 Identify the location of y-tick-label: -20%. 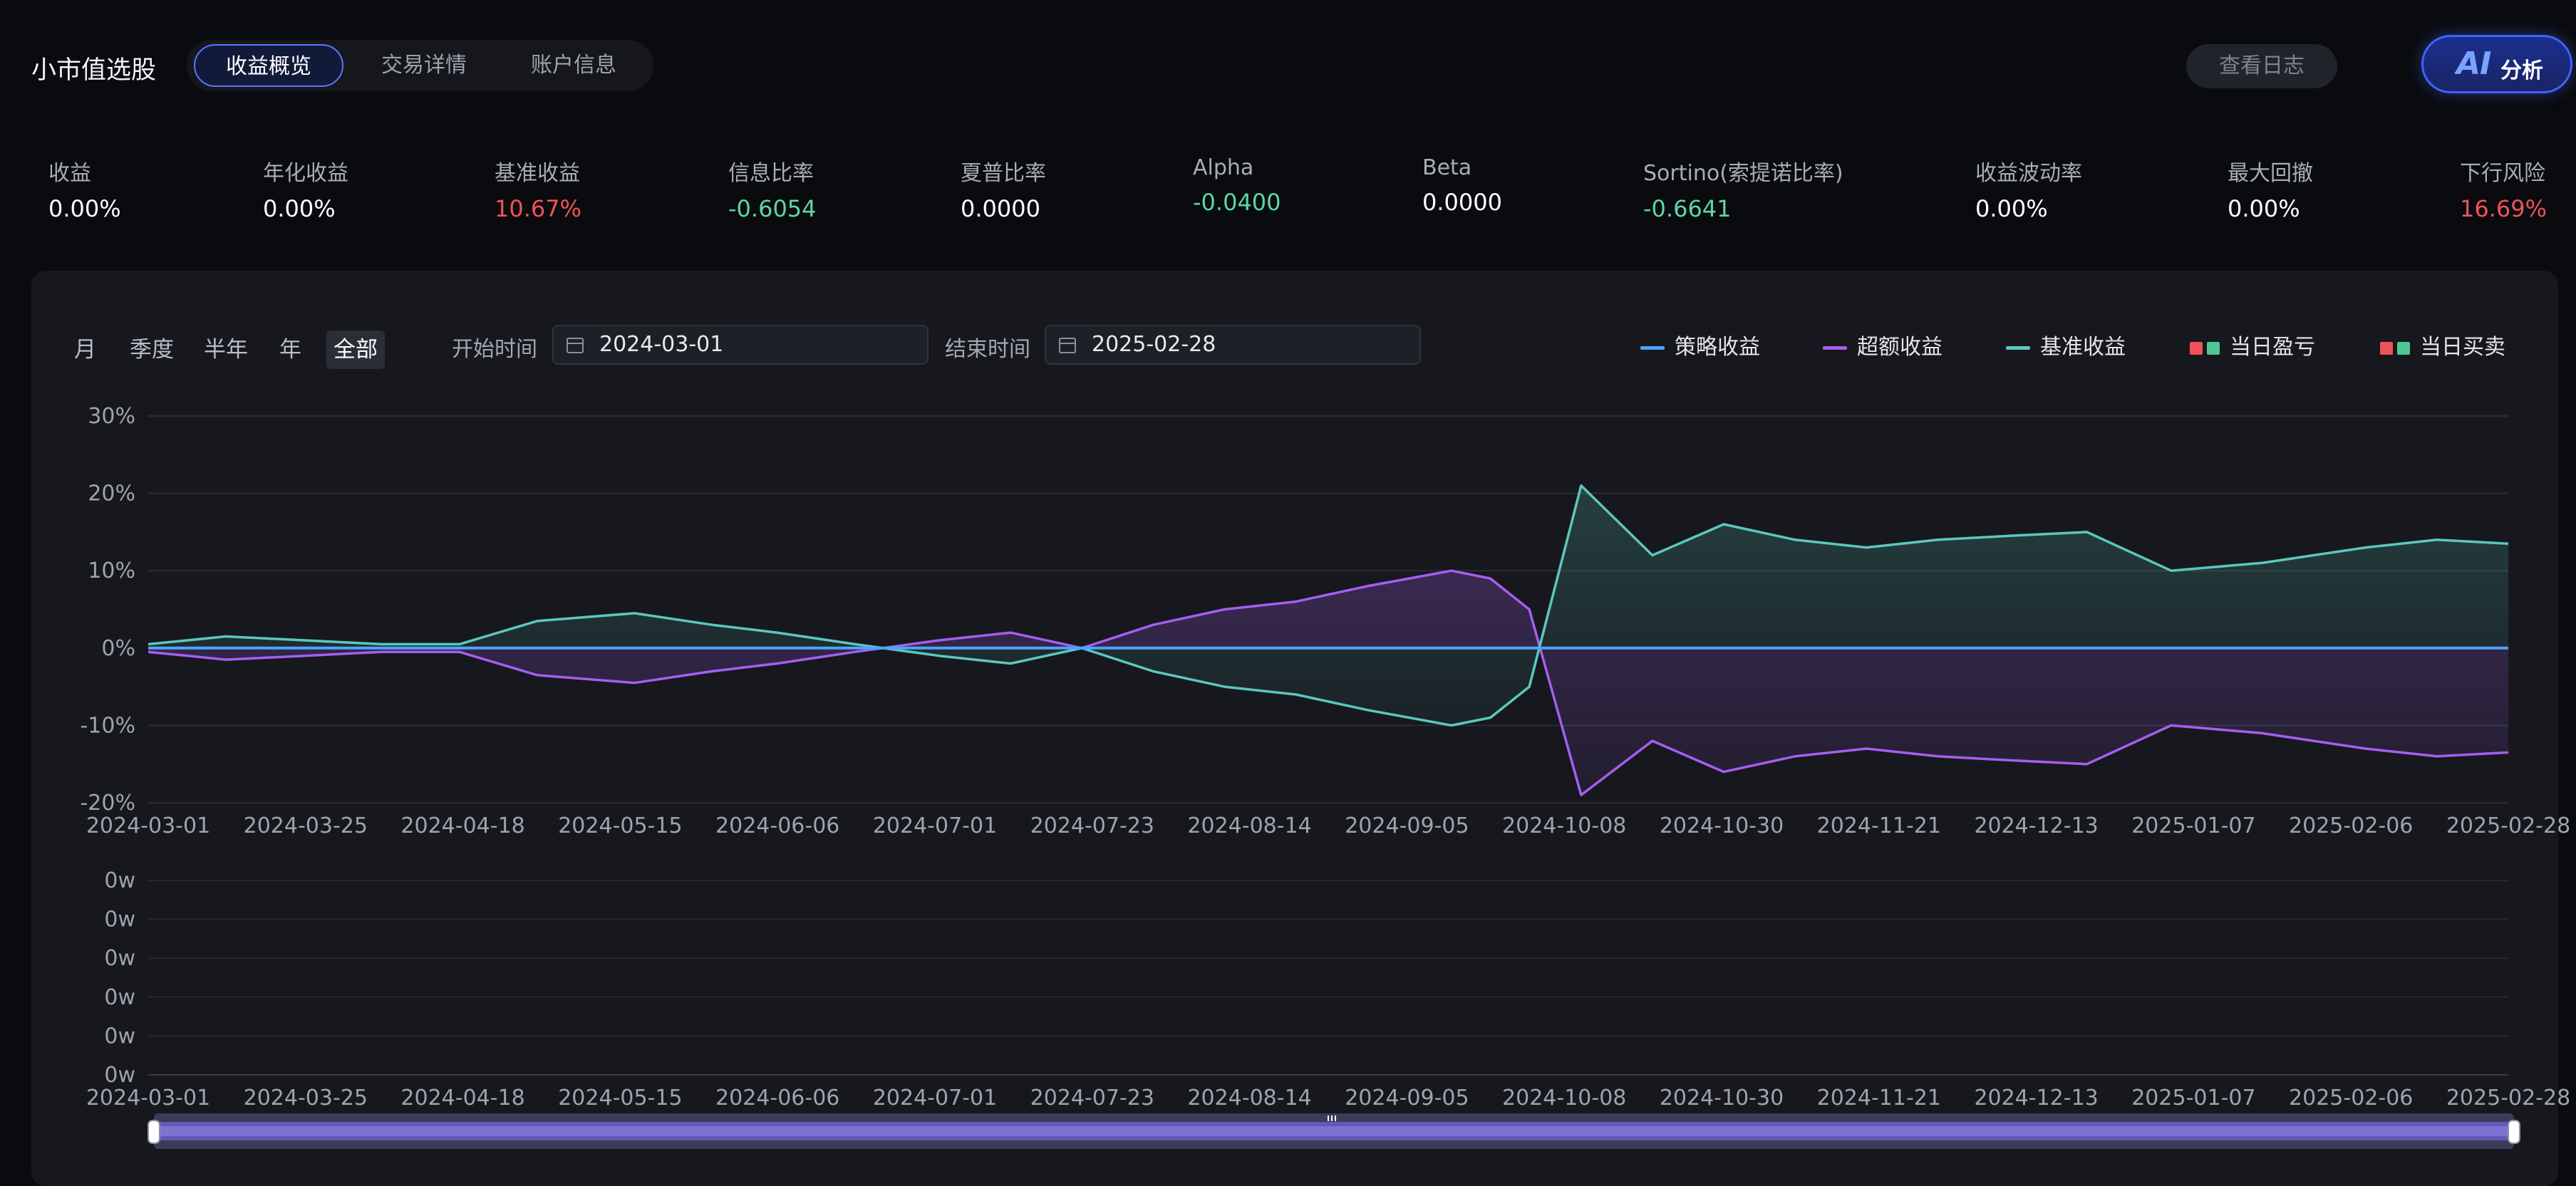
(107, 803).